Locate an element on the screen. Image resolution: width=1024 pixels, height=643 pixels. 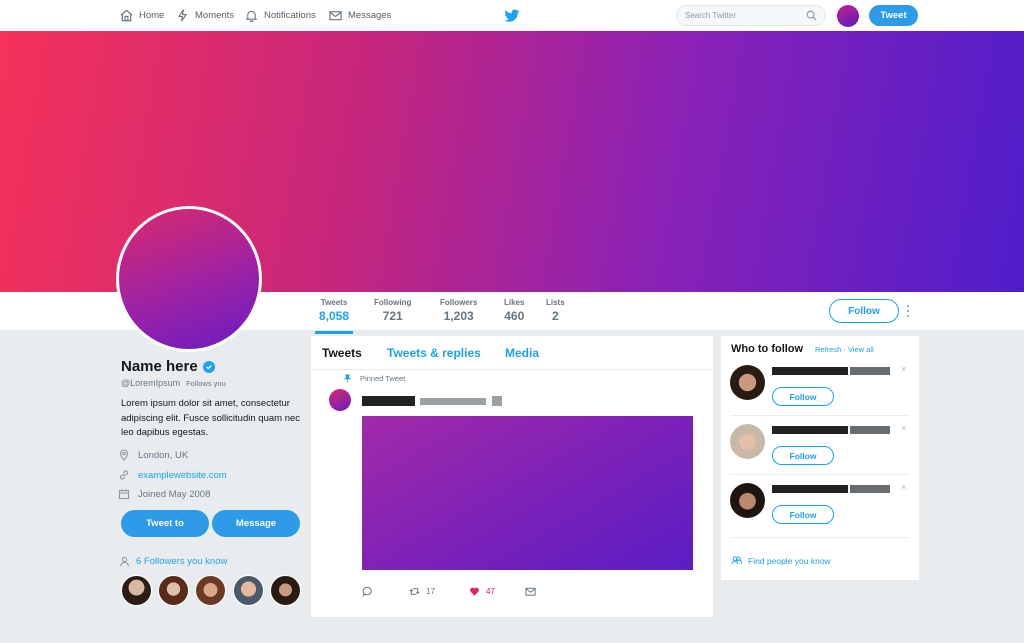
profile-joined: Joined May 2008 is located at coordinates (164, 494).